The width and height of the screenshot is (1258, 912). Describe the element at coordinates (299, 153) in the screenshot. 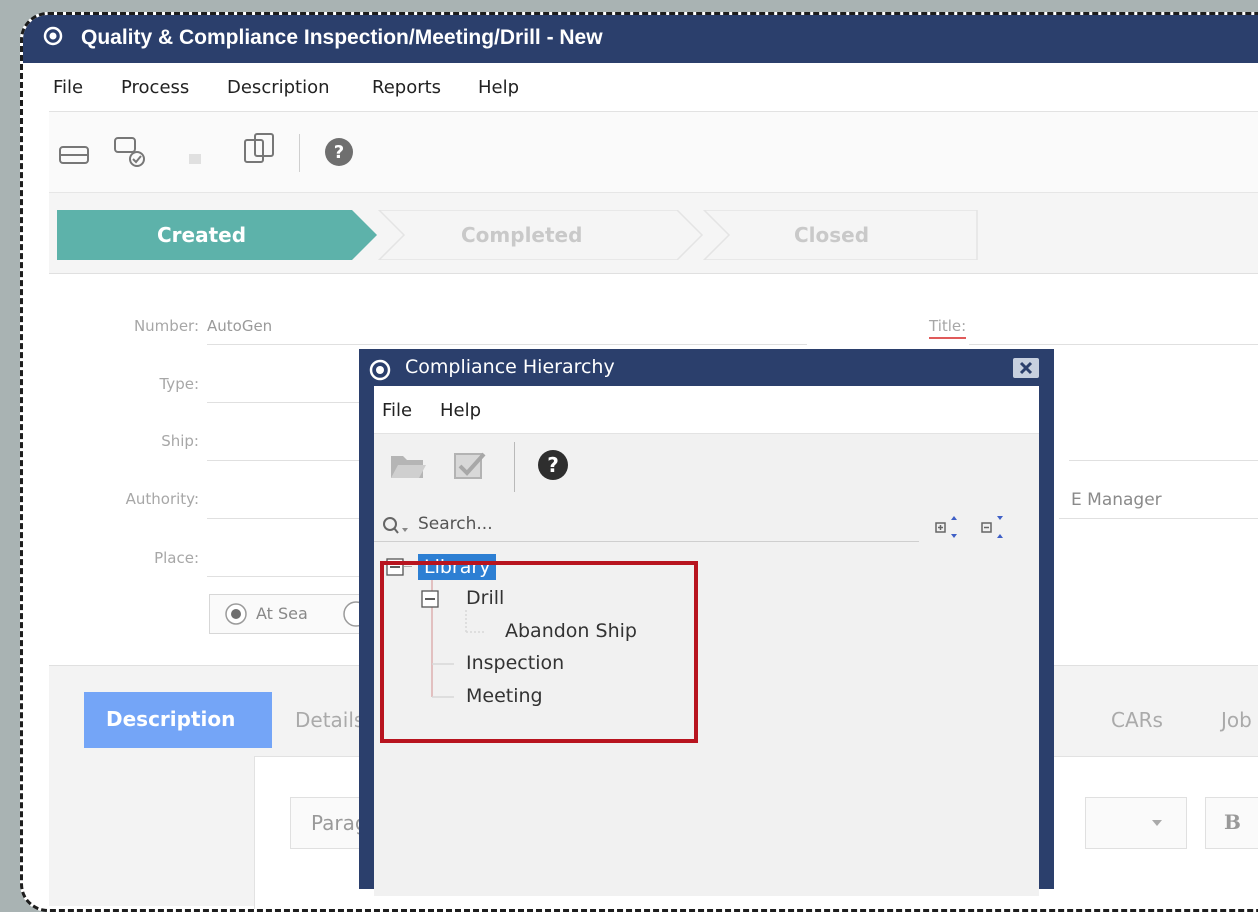

I see `toolbar-separator` at that location.